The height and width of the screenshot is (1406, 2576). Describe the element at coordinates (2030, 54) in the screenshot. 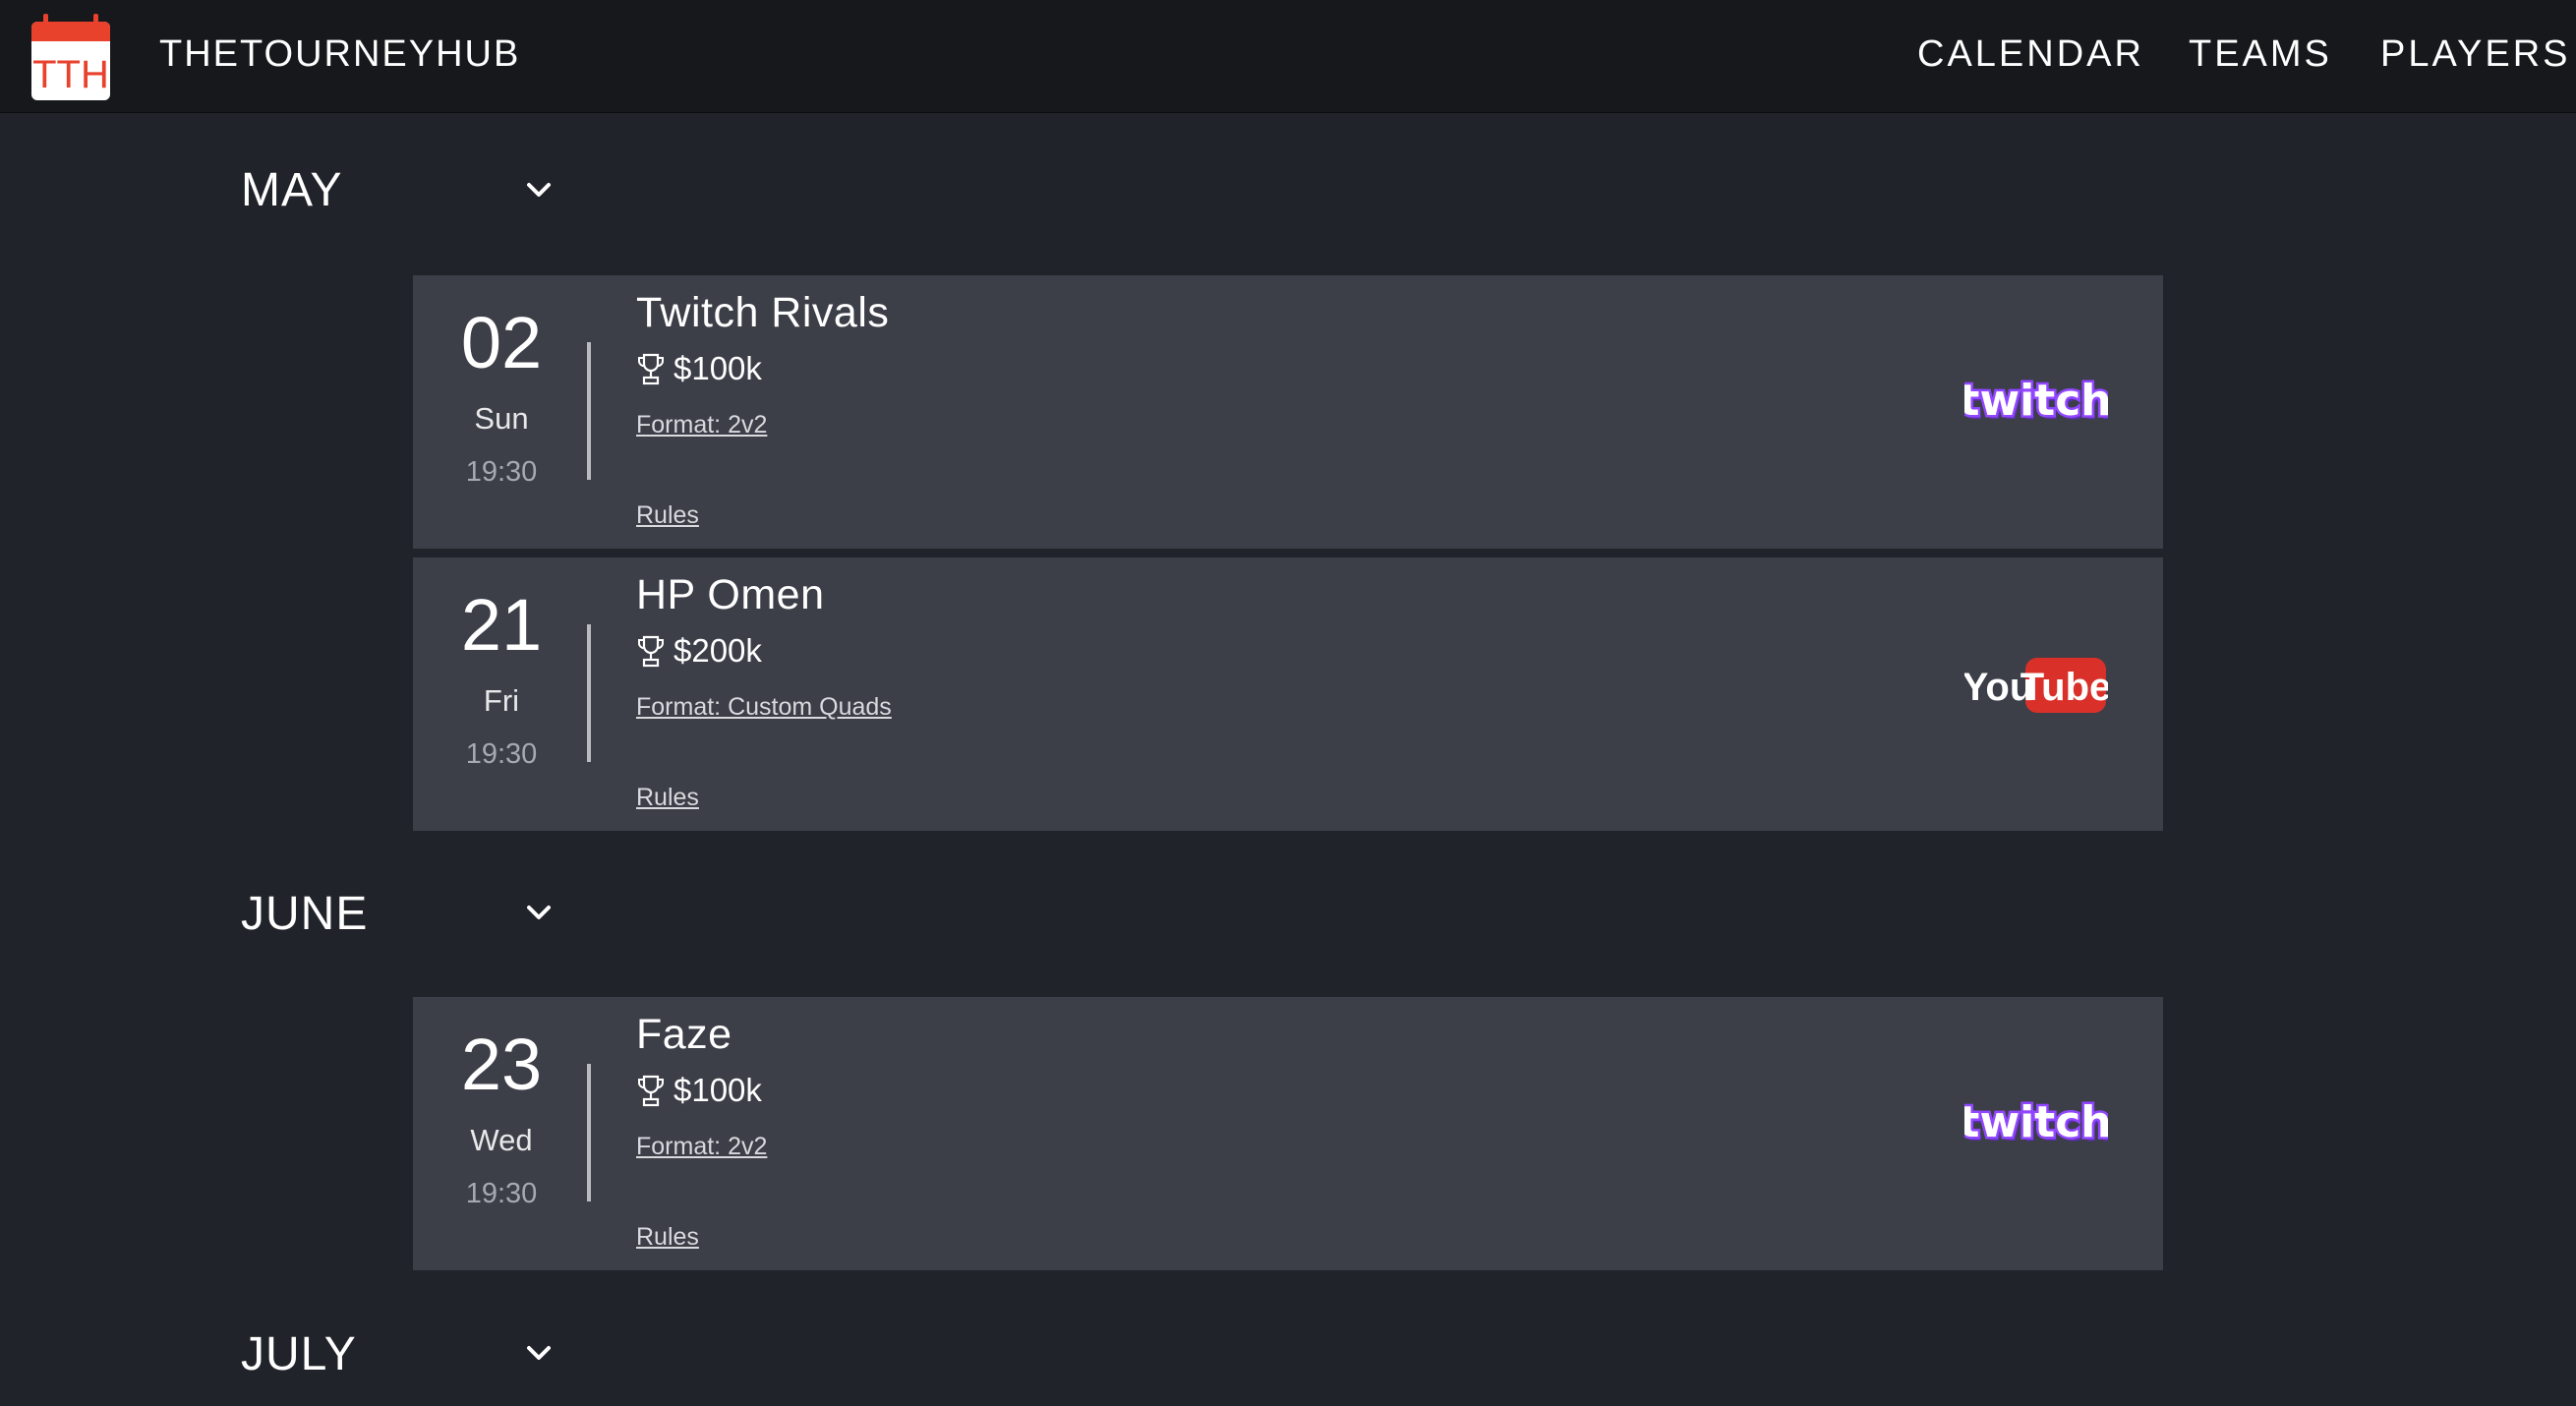

I see `nav-calendar-link: CALENDAR` at that location.